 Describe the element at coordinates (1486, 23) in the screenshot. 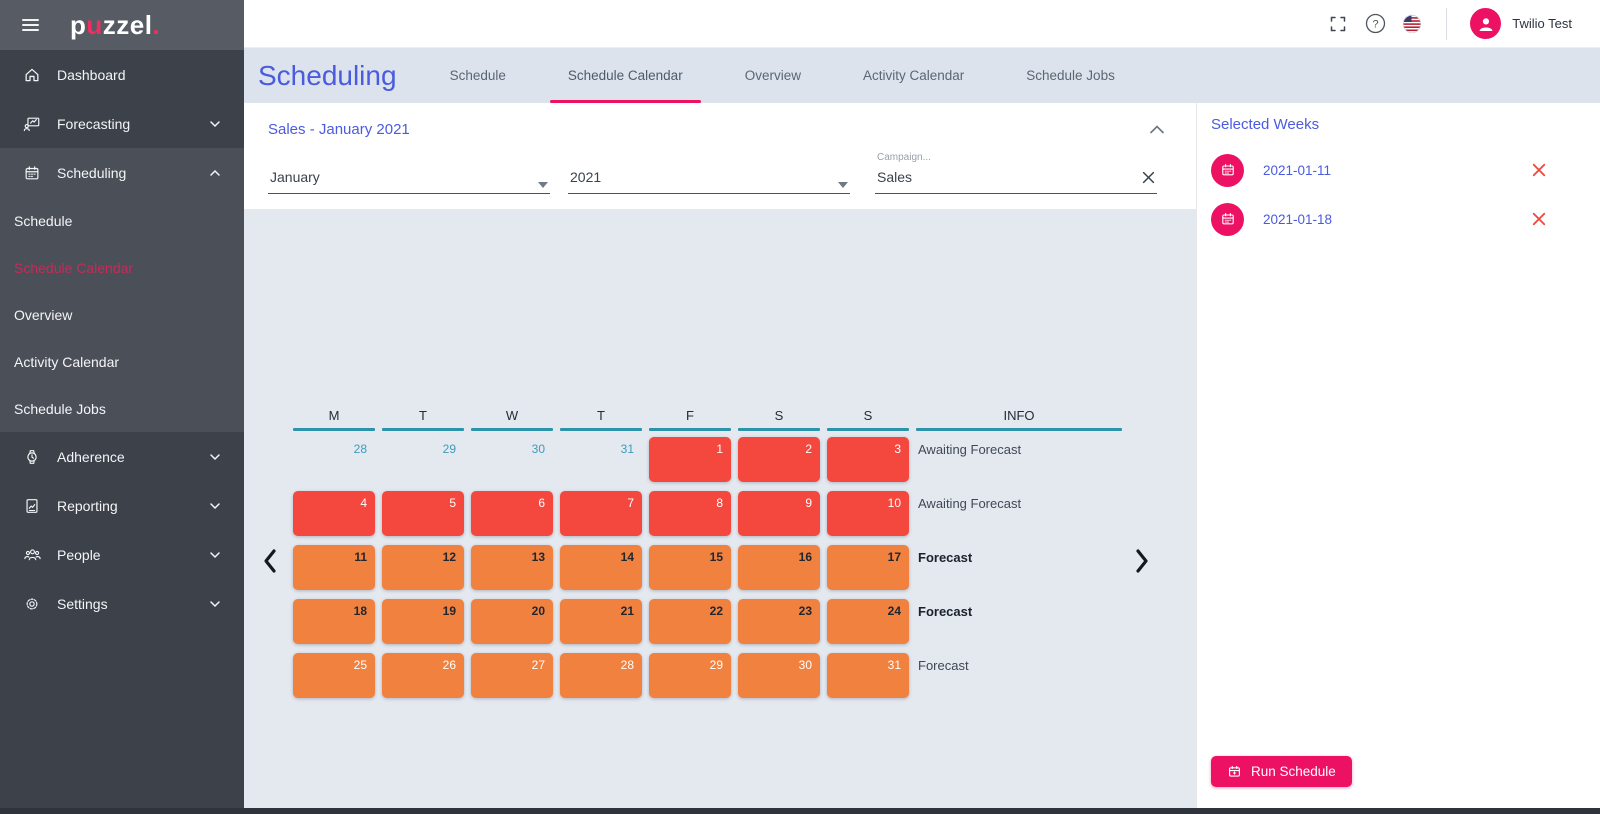

I see `avatar` at that location.